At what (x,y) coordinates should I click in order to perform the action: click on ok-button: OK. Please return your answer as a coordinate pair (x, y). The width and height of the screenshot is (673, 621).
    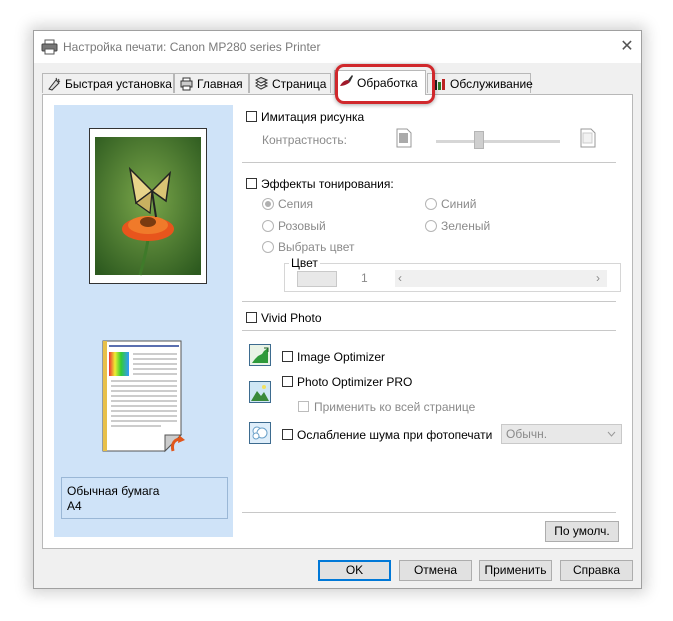
    Looking at the image, I should click on (354, 570).